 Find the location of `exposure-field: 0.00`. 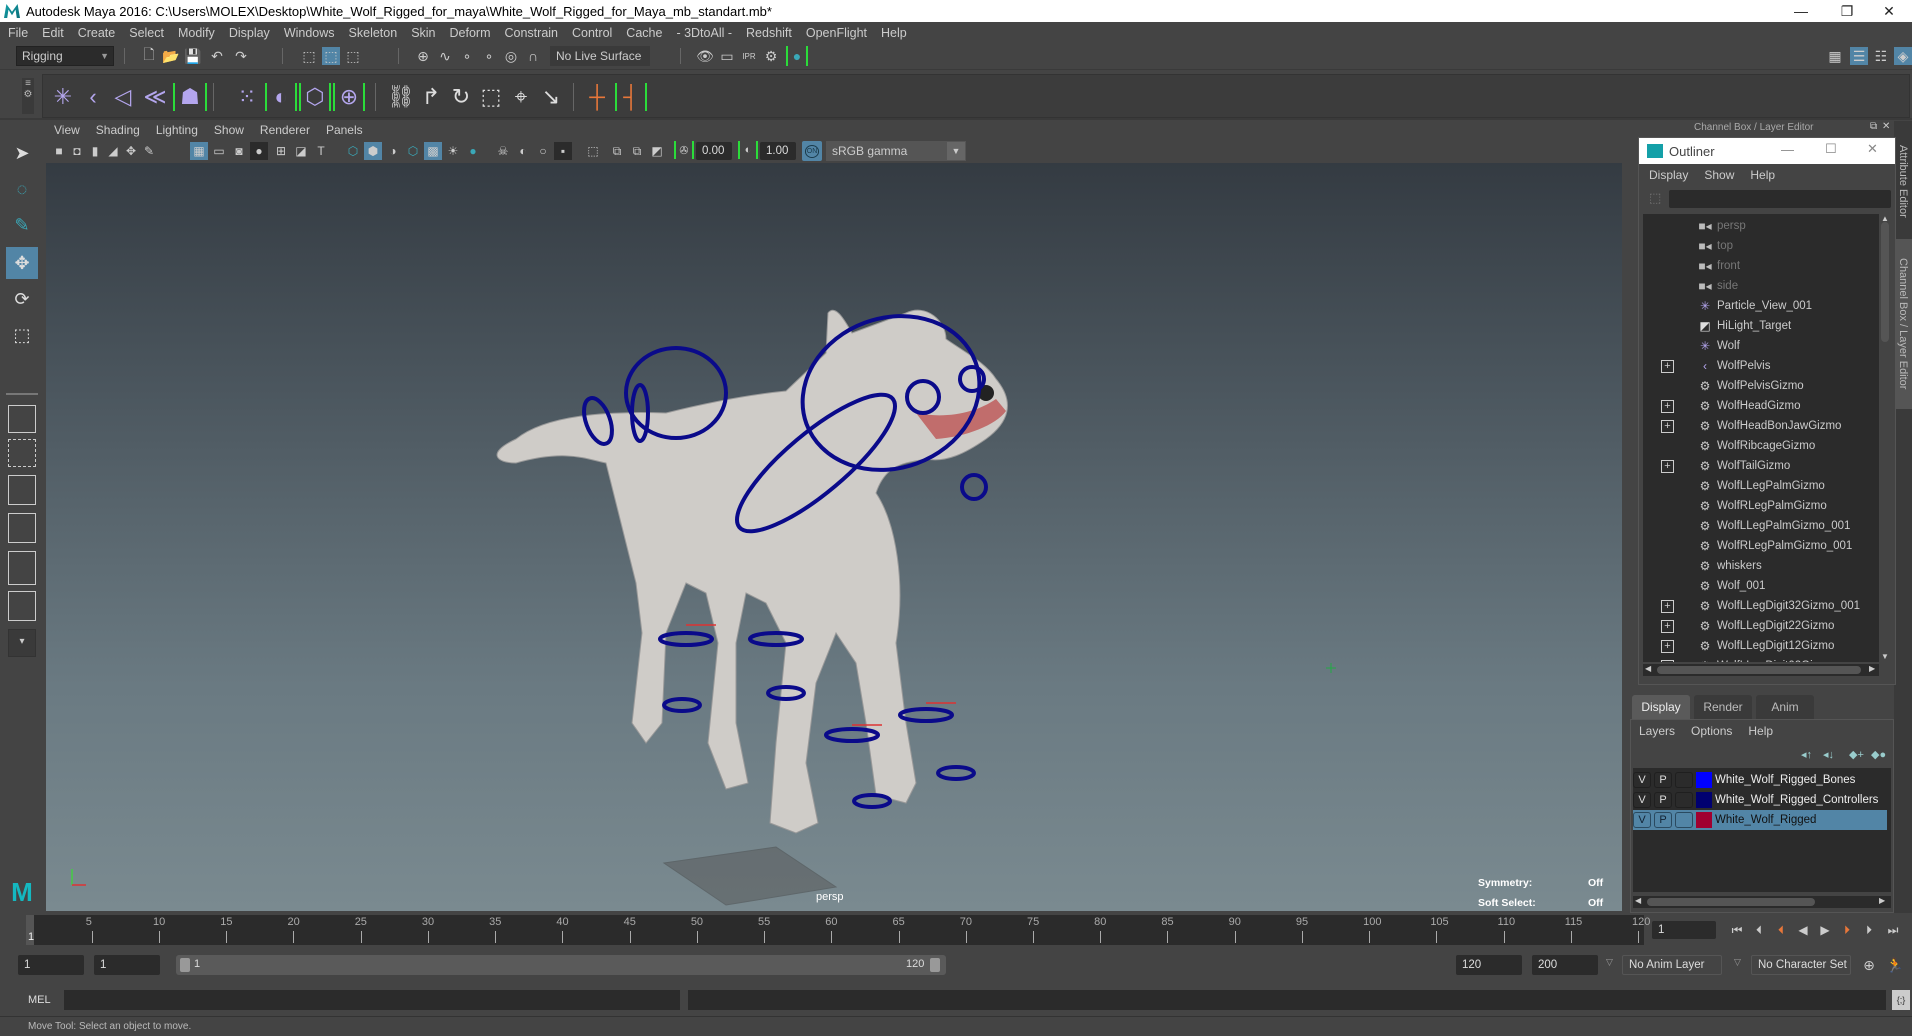

exposure-field: 0.00 is located at coordinates (714, 151).